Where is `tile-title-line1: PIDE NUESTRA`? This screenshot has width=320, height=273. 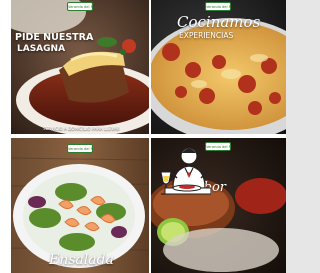
tile-title-line1: PIDE NUESTRA is located at coordinates (54, 37).